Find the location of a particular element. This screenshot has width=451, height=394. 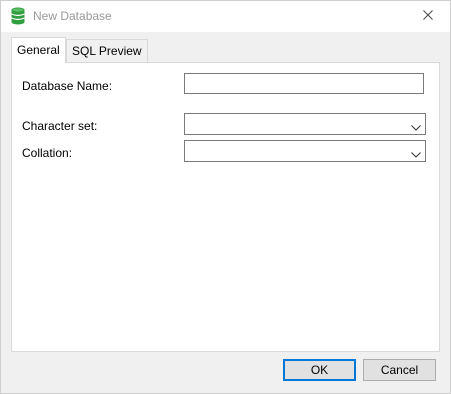

character-set-select is located at coordinates (305, 124).